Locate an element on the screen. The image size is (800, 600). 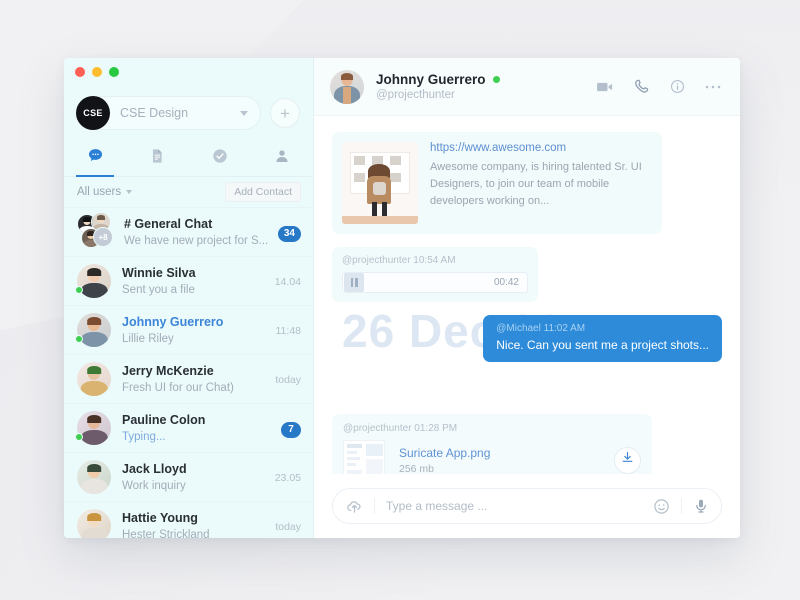
contact-meta: 11:48 is located at coordinates (289, 330).